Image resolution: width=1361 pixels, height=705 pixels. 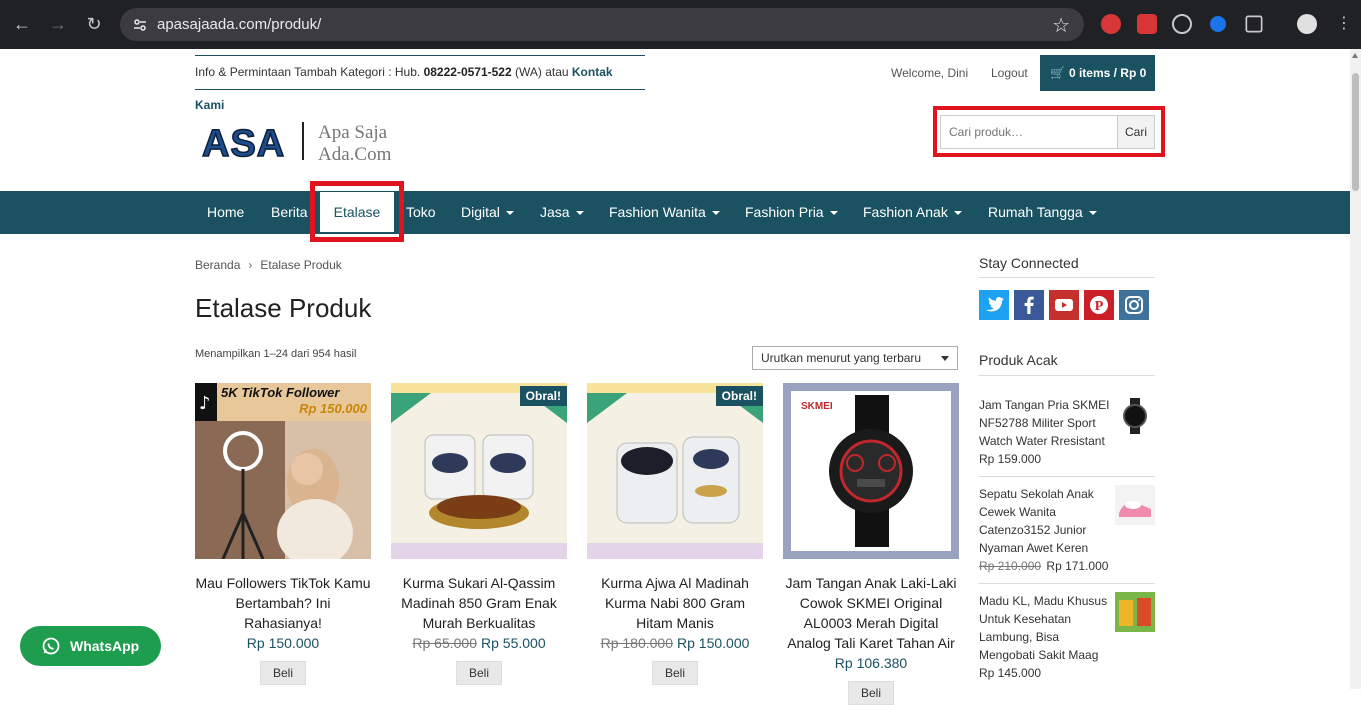 I want to click on nav-berita: Berita, so click(x=289, y=212).